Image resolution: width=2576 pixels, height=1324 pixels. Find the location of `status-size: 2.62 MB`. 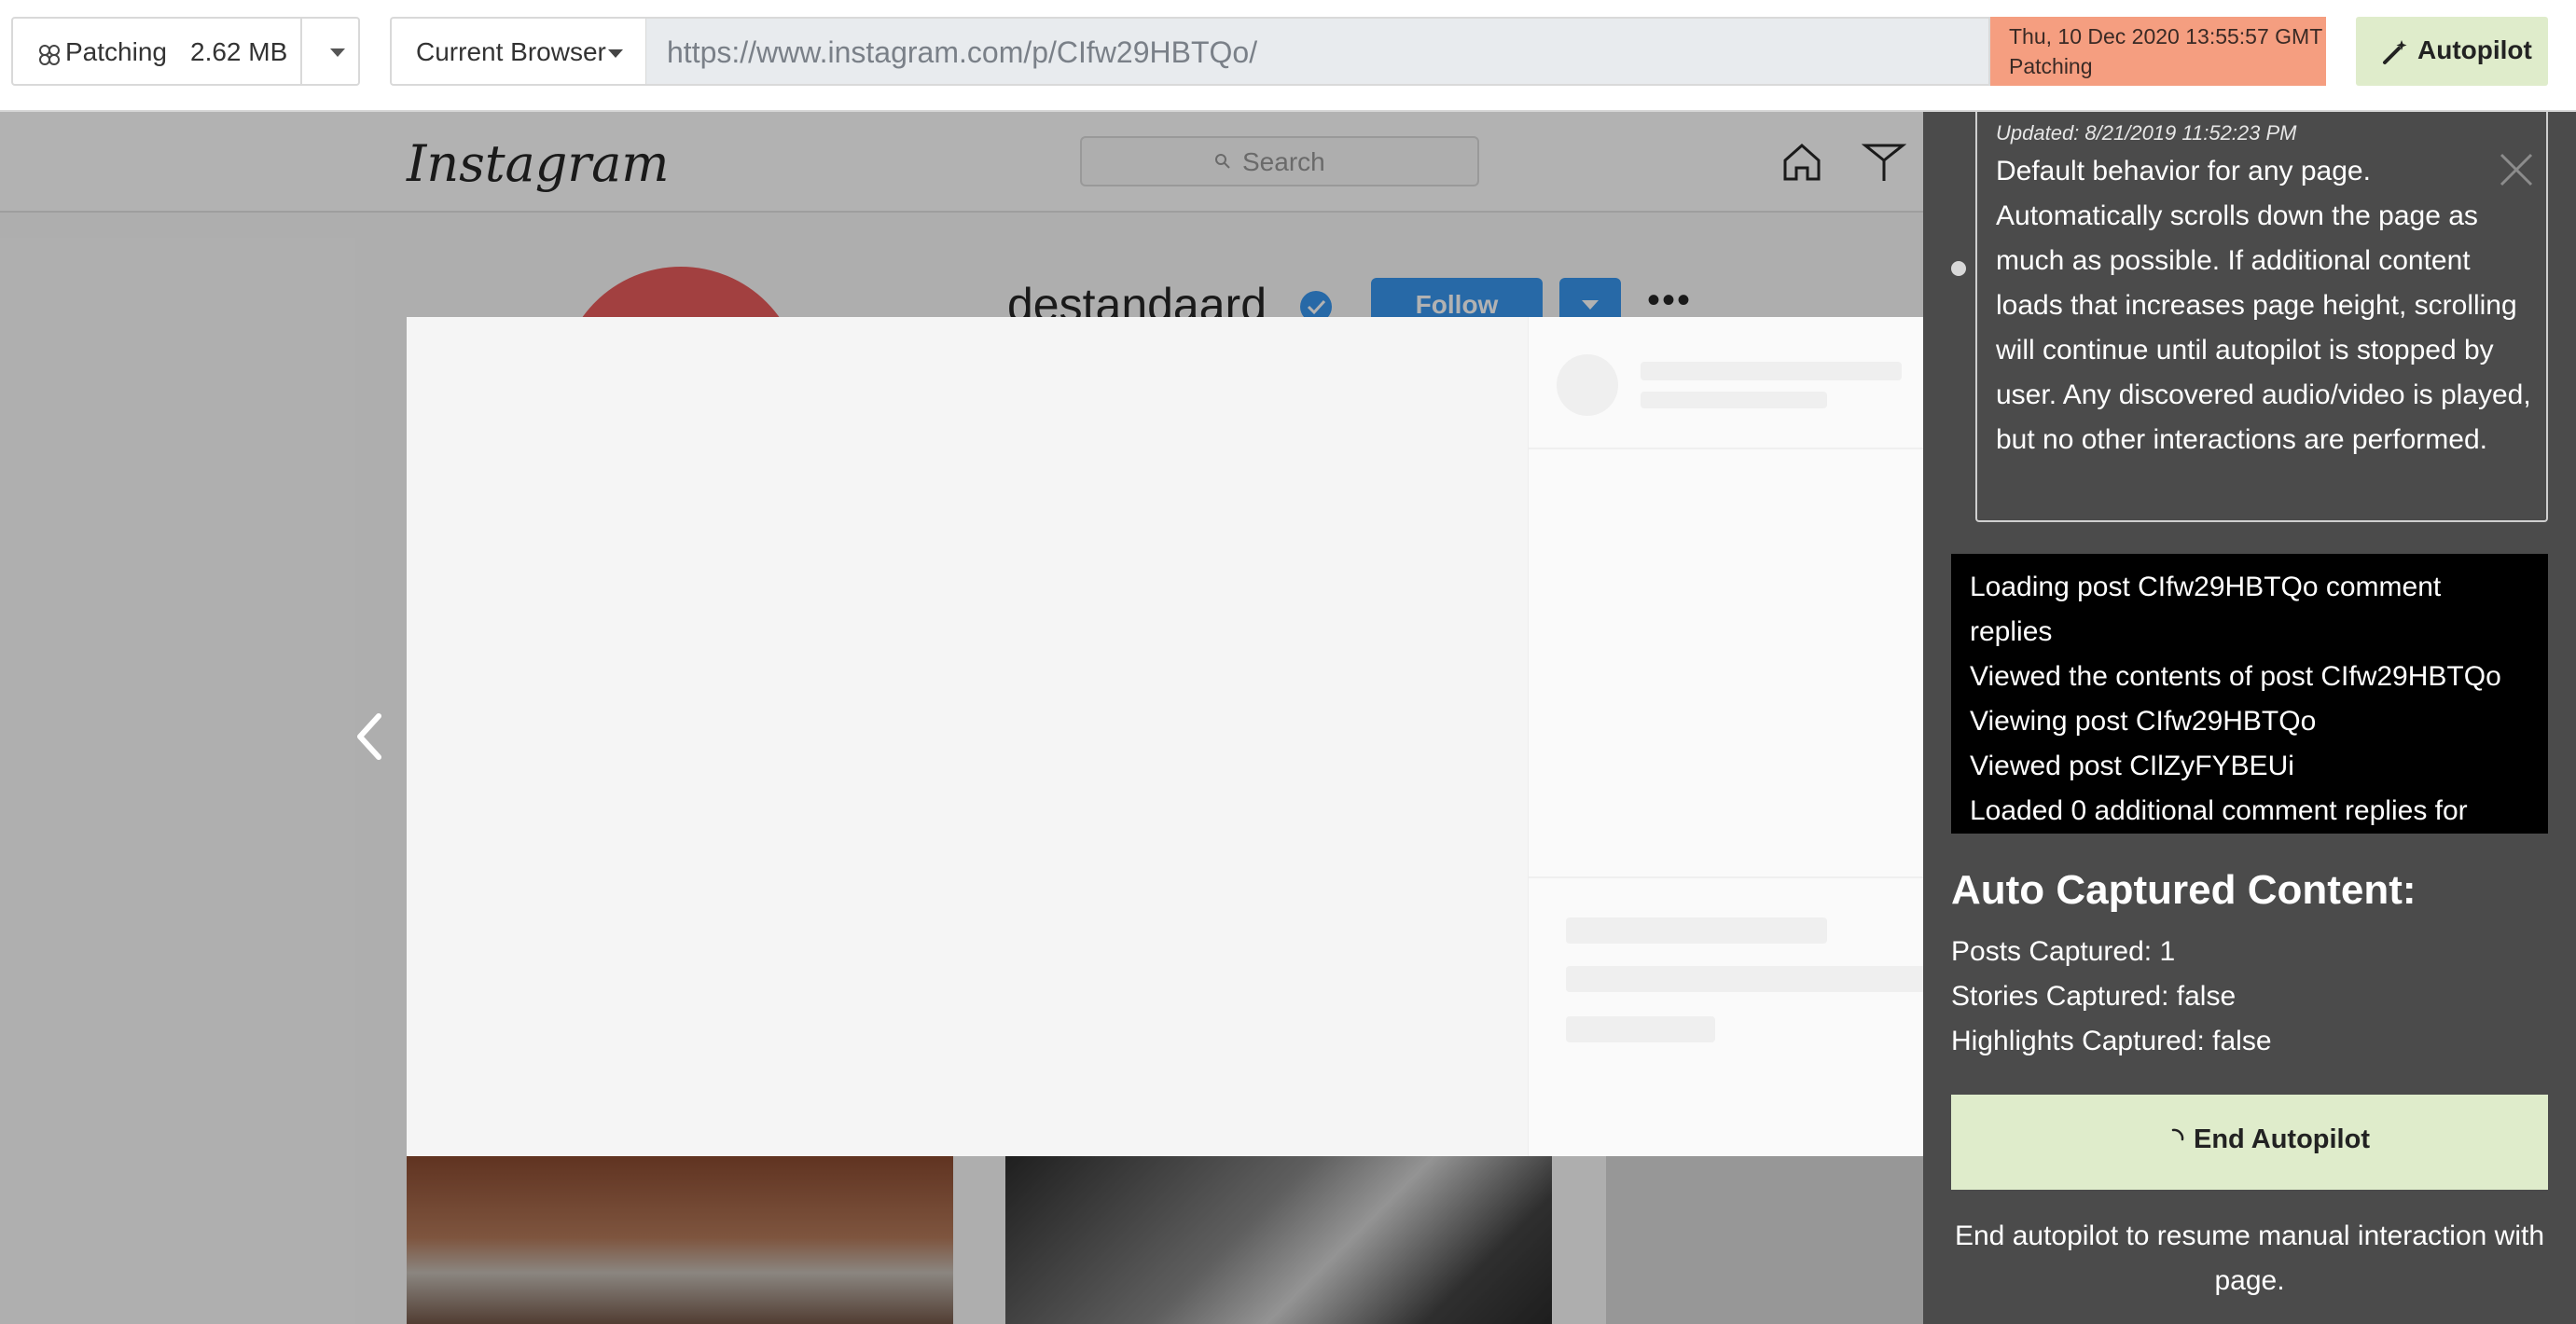

status-size: 2.62 MB is located at coordinates (239, 52).